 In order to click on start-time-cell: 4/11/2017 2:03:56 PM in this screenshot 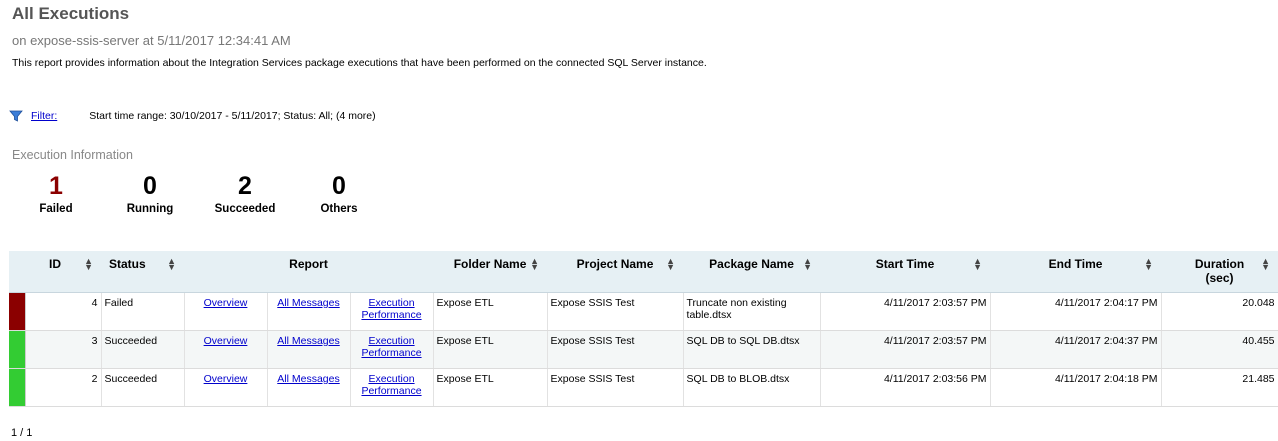, I will do `click(905, 387)`.